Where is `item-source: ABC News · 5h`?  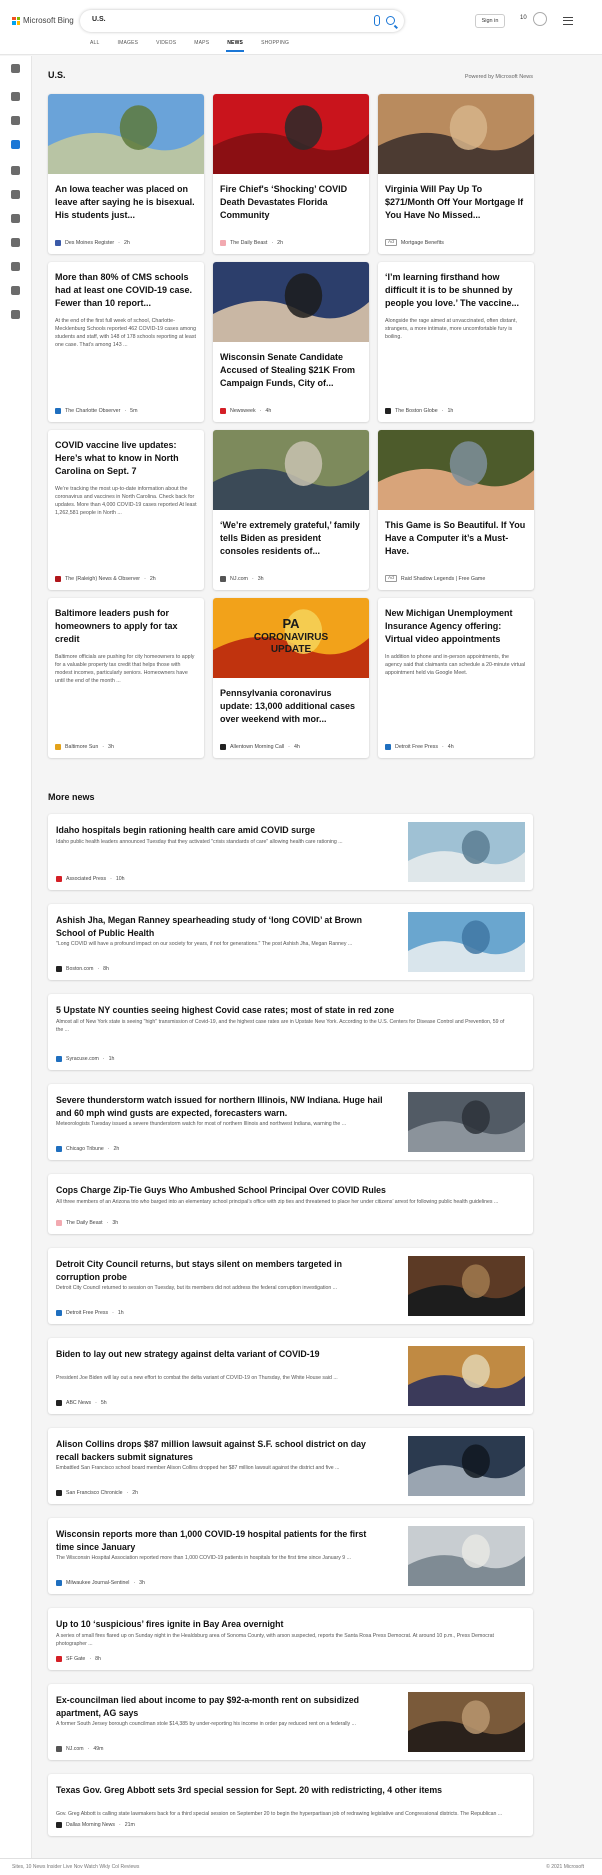 item-source: ABC News · 5h is located at coordinates (81, 1403).